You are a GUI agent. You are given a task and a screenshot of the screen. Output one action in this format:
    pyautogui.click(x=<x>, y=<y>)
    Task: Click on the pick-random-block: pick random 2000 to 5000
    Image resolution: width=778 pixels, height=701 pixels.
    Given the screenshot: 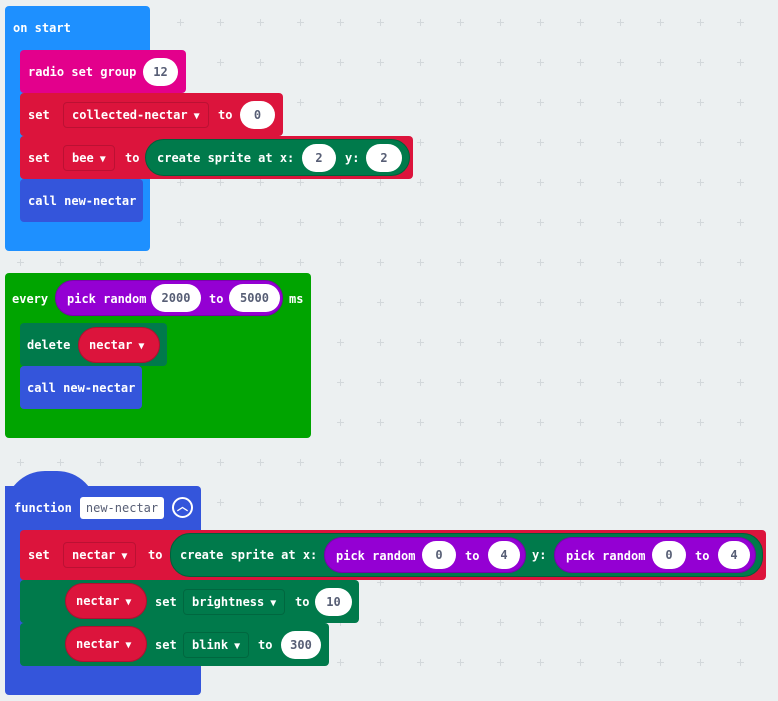 What is the action you would take?
    pyautogui.click(x=169, y=298)
    